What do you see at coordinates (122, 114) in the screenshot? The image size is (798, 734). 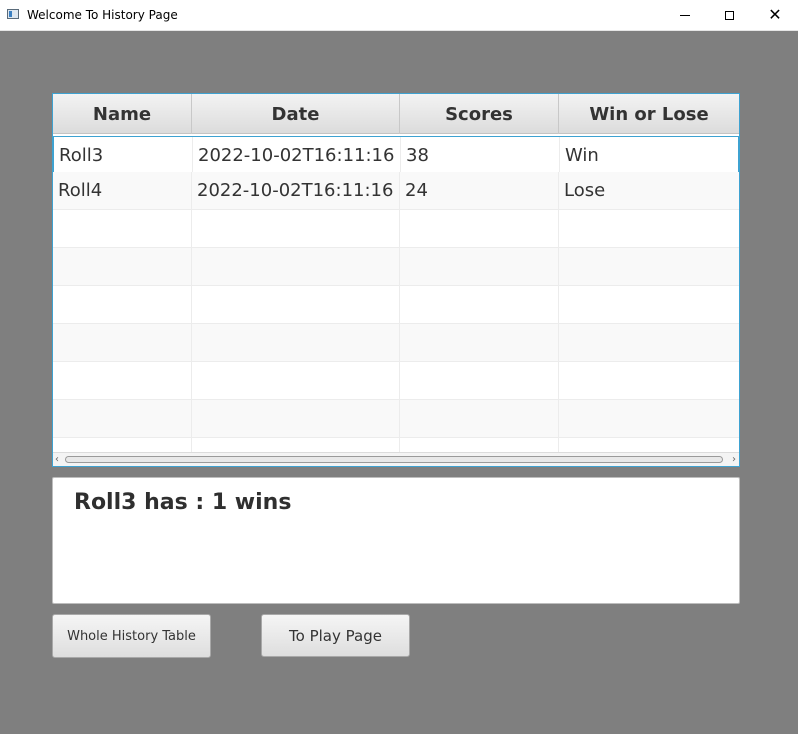 I see `column-header-name: Name` at bounding box center [122, 114].